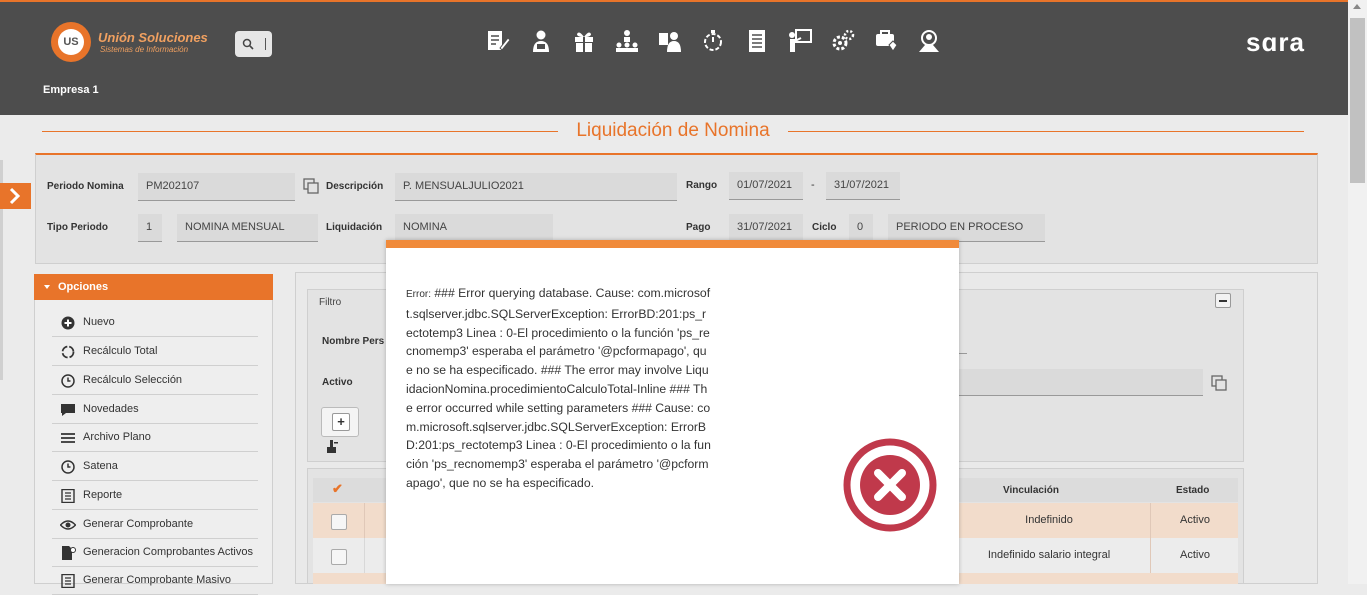  I want to click on title-rule-left, so click(300, 131).